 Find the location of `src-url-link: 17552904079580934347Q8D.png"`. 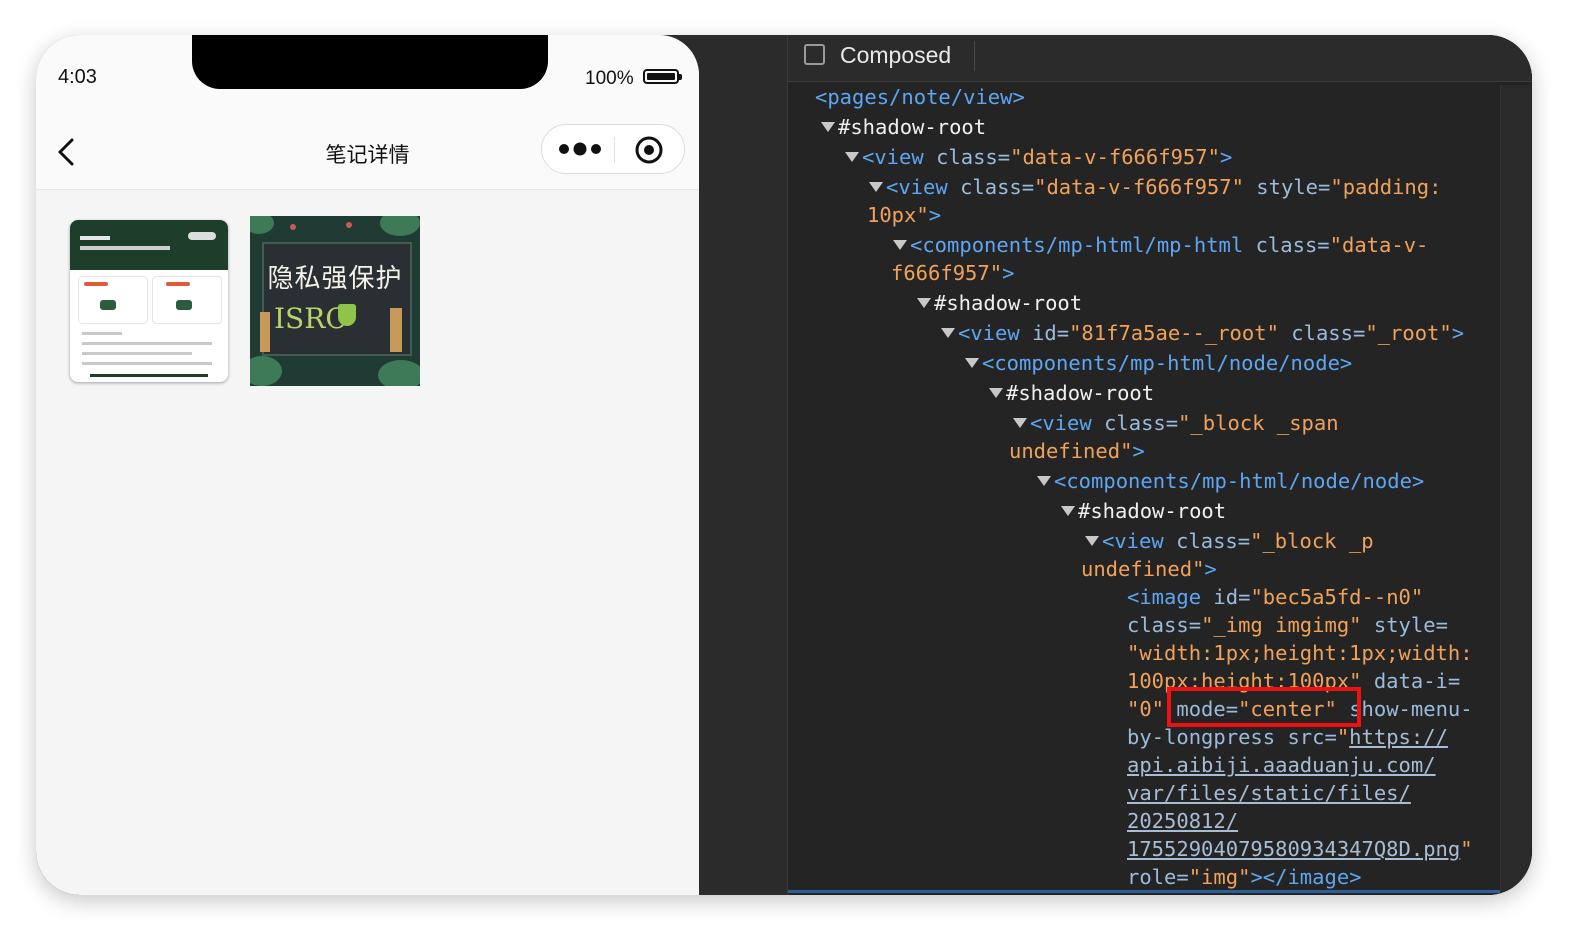

src-url-link: 17552904079580934347Q8D.png" is located at coordinates (1300, 849).